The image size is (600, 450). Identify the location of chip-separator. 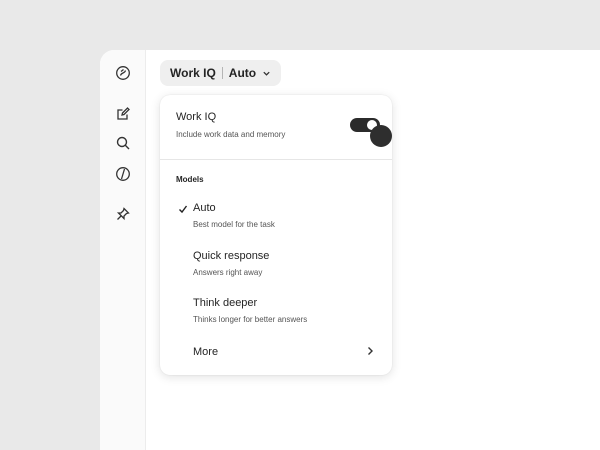
(222, 73).